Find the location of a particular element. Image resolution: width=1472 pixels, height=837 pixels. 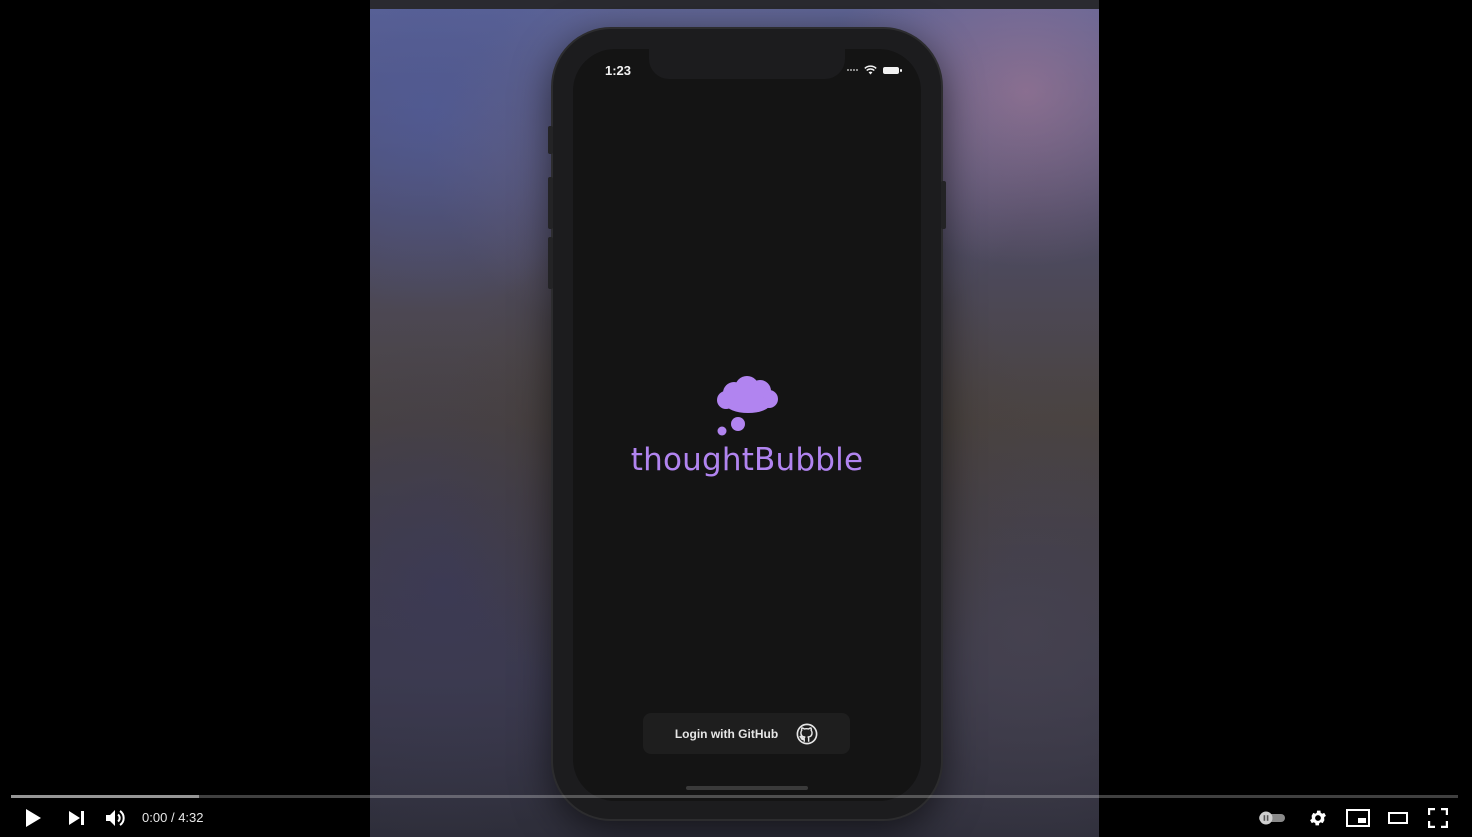

app-logo: thoughtBubble is located at coordinates (747, 426).